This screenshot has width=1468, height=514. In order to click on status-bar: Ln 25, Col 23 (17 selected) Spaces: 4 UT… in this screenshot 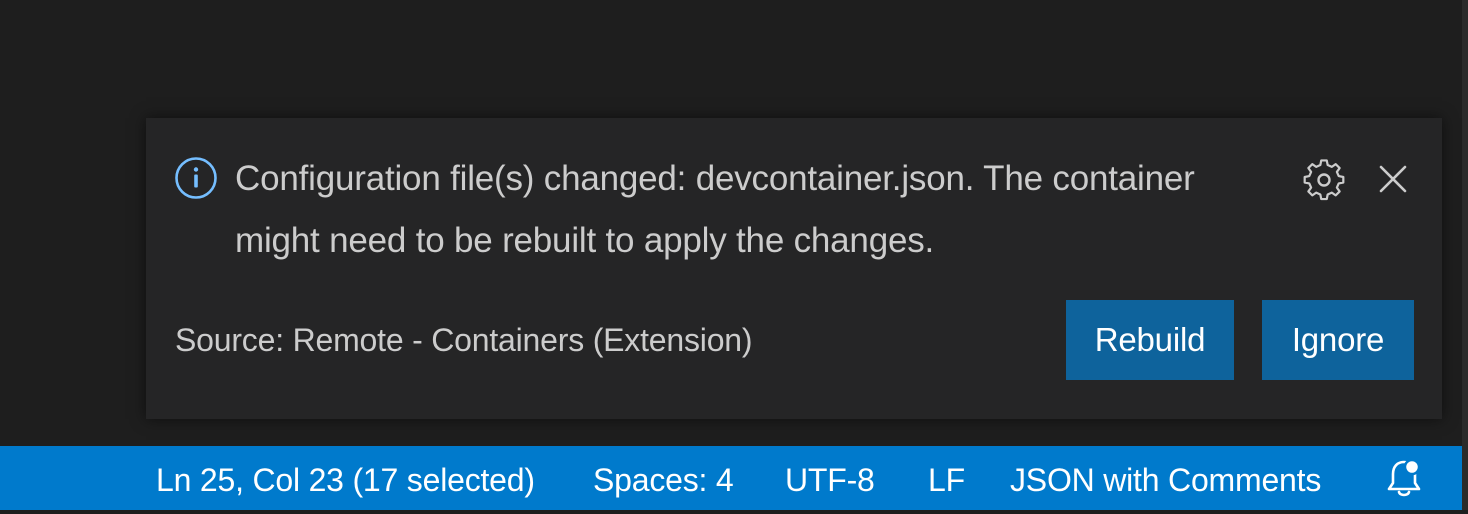, I will do `click(731, 478)`.